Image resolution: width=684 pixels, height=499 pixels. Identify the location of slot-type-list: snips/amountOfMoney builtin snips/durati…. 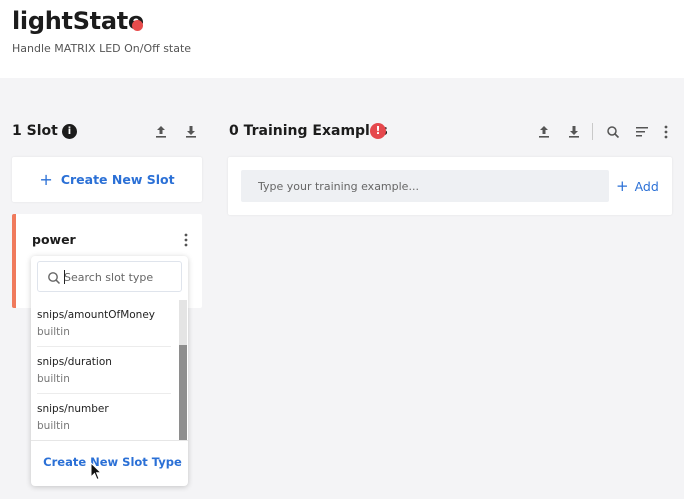
(109, 370).